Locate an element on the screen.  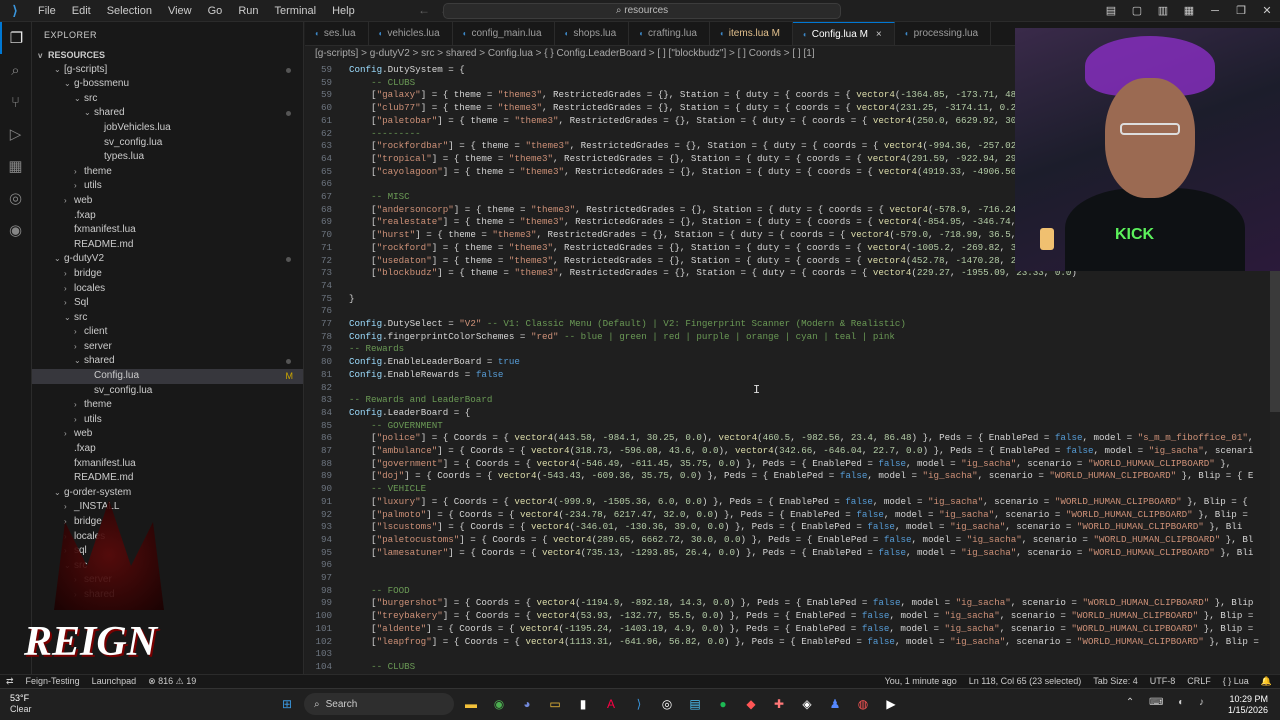
command-center-search: ⌕ resources is located at coordinates (642, 11).